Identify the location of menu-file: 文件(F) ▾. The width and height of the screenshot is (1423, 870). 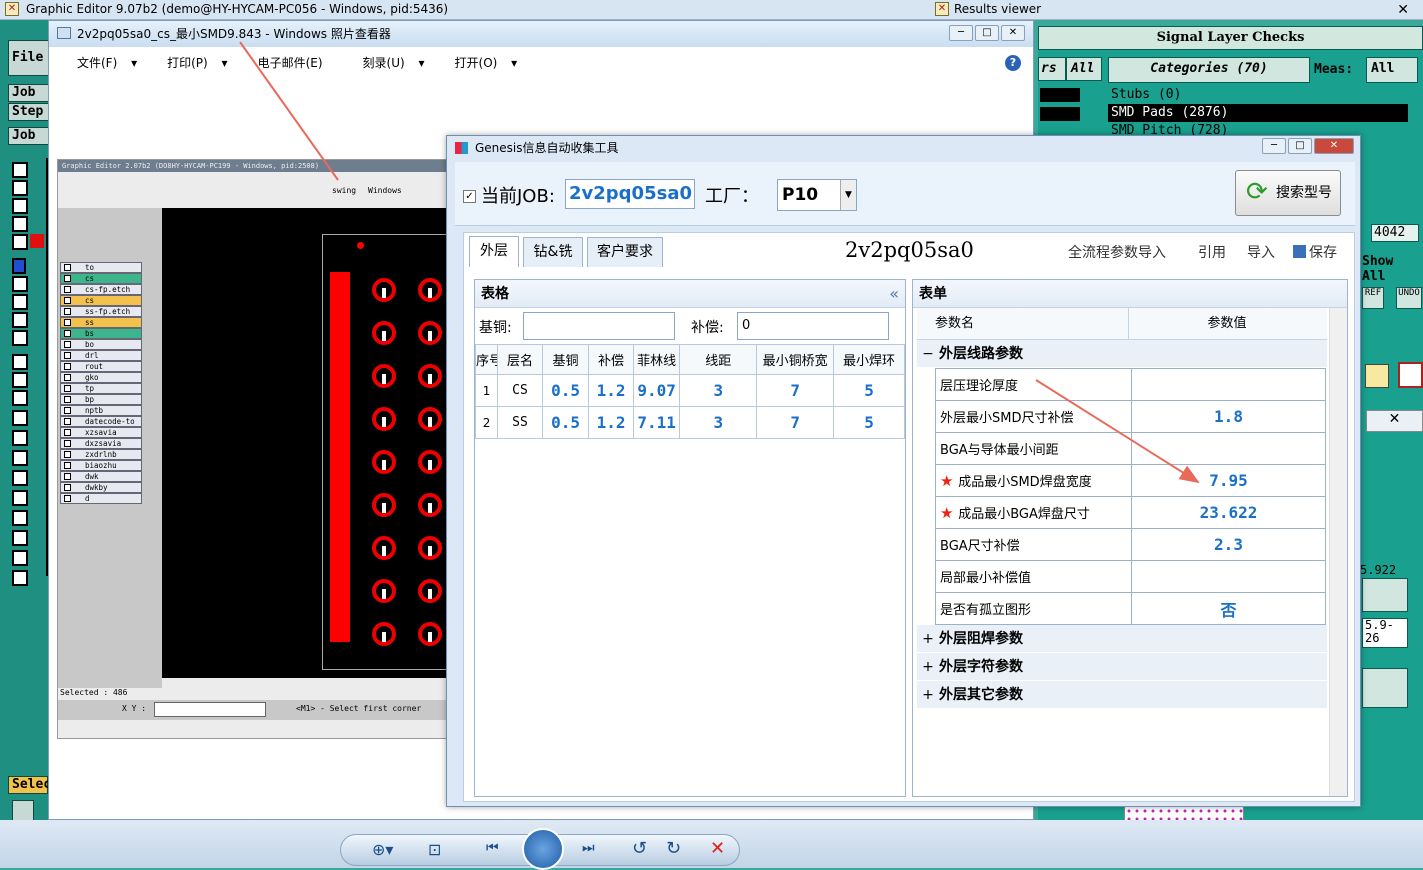
(102, 64).